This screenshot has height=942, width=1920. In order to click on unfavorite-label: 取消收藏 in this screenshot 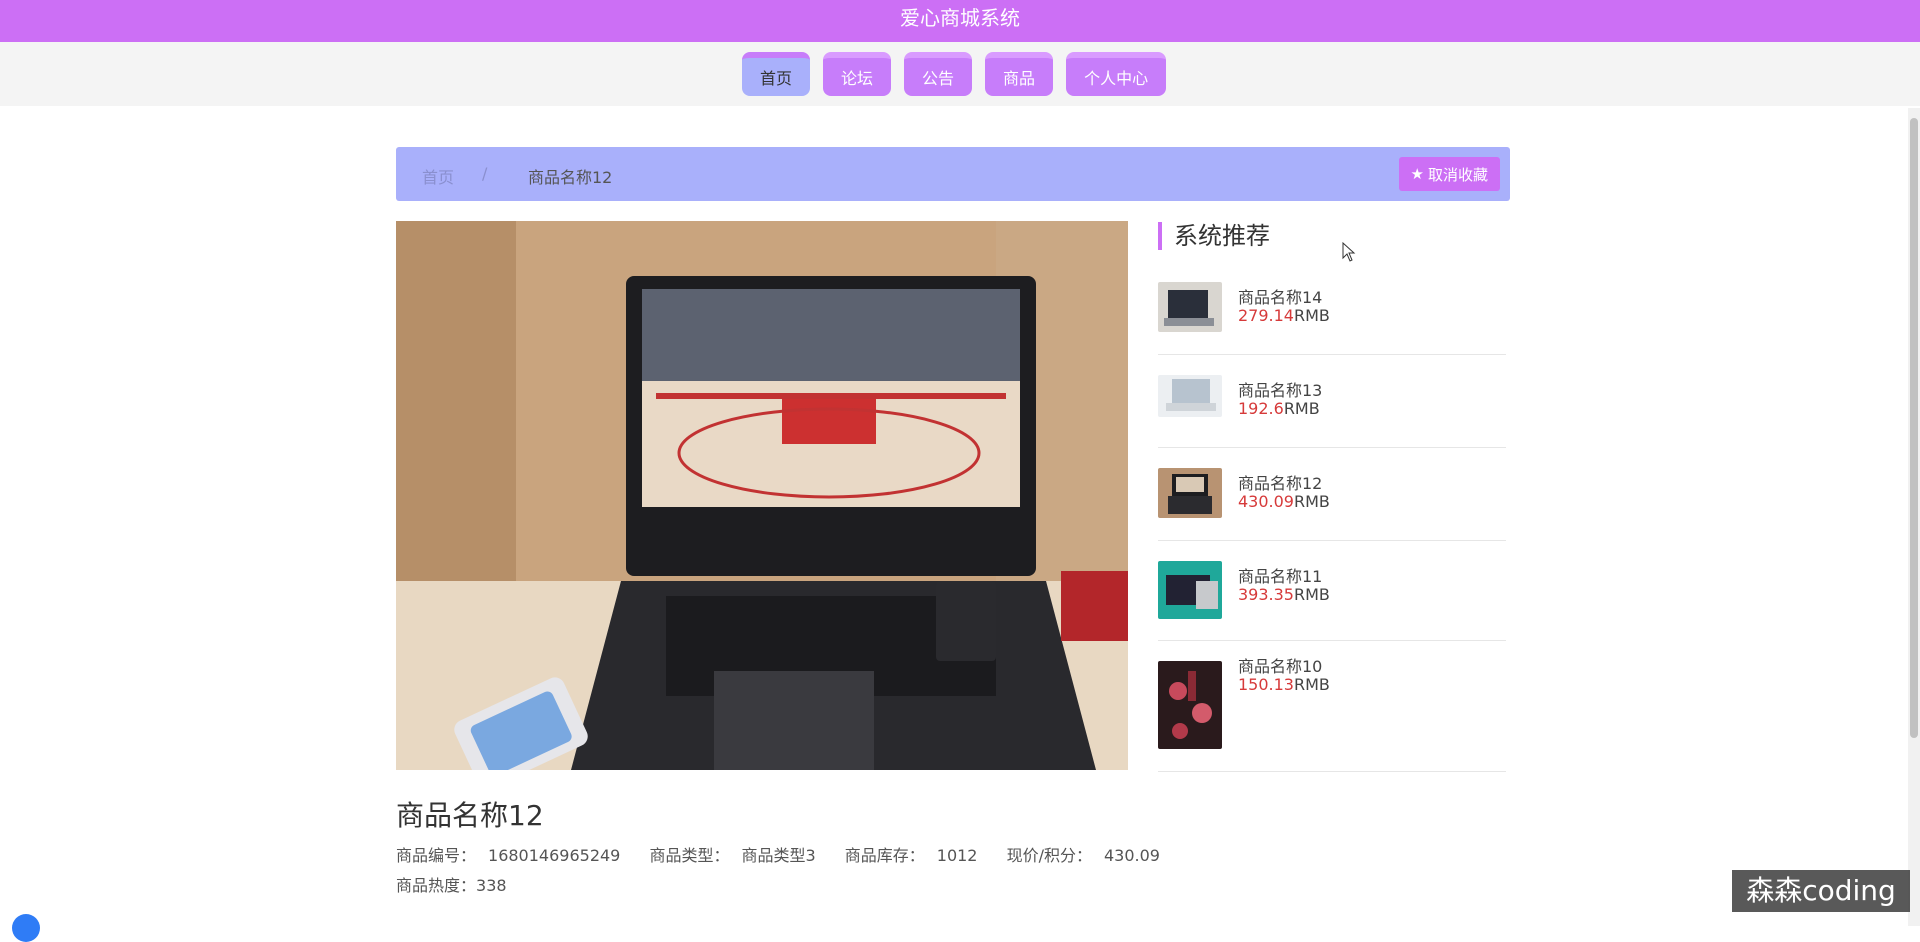, I will do `click(1457, 174)`.